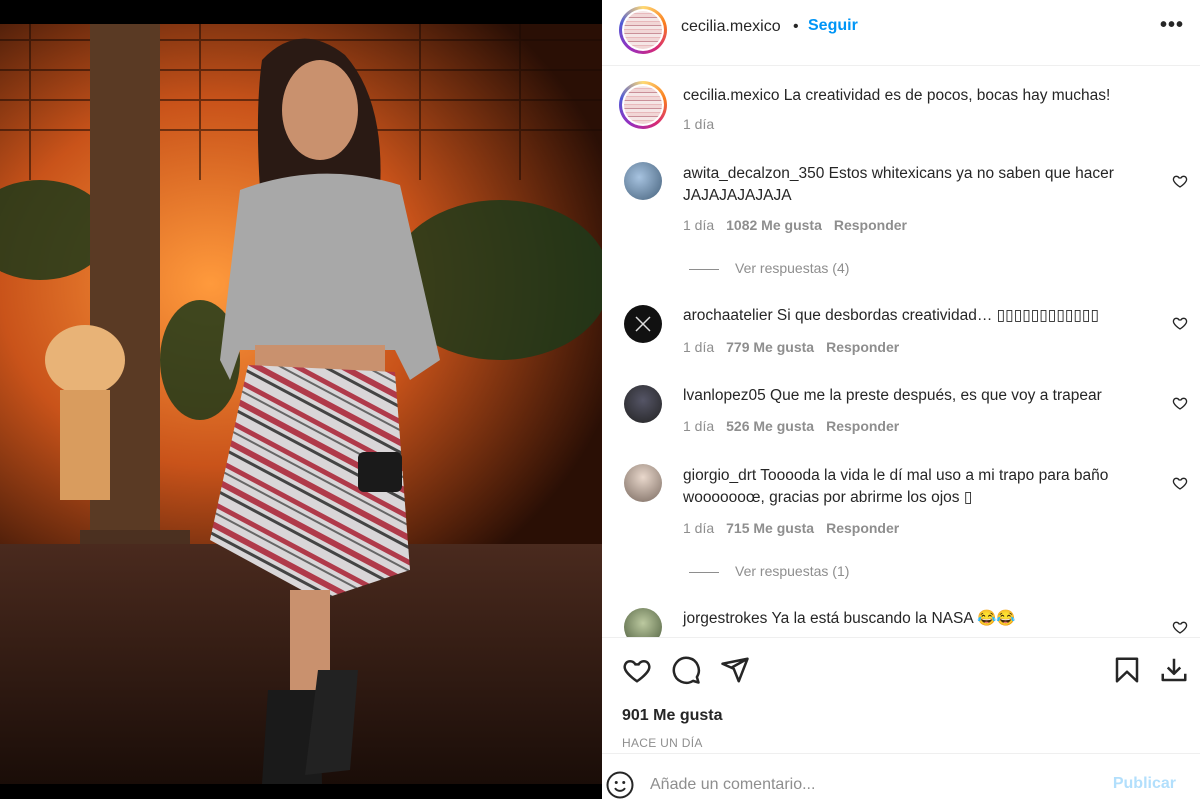 The width and height of the screenshot is (1200, 799). Describe the element at coordinates (662, 743) in the screenshot. I see `post-timestamp: HACE UN DÍA` at that location.